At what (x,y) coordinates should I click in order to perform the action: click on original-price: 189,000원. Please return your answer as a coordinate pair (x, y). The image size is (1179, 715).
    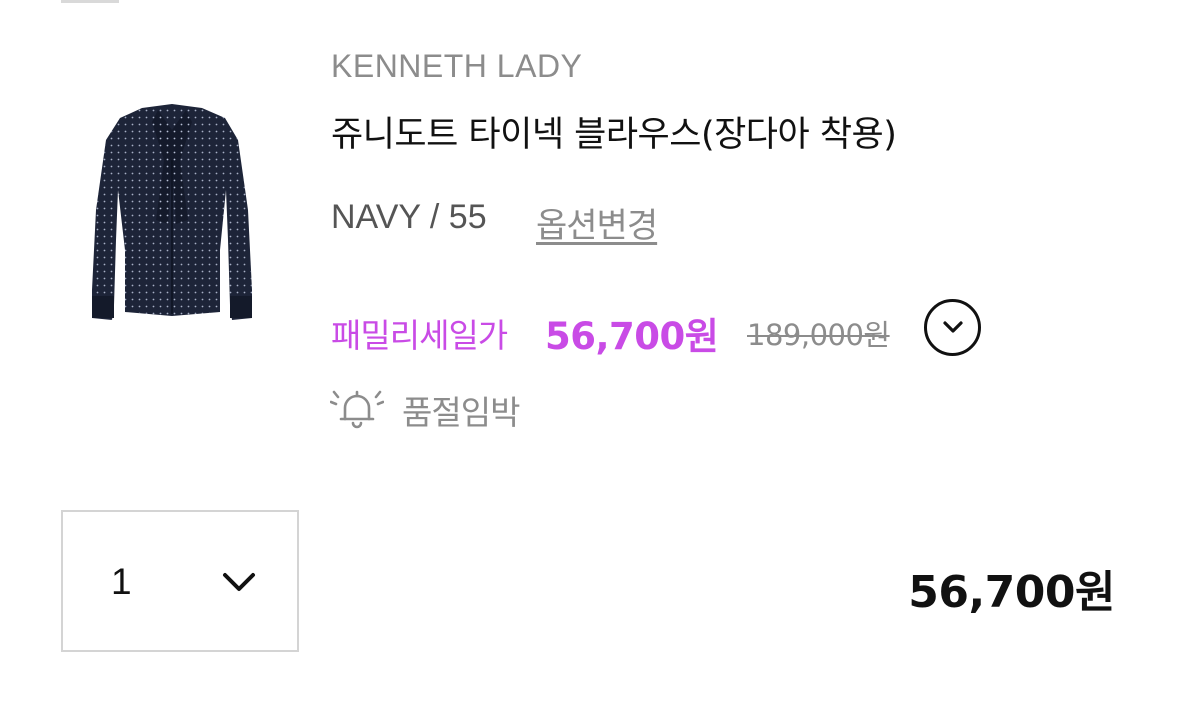
    Looking at the image, I should click on (818, 335).